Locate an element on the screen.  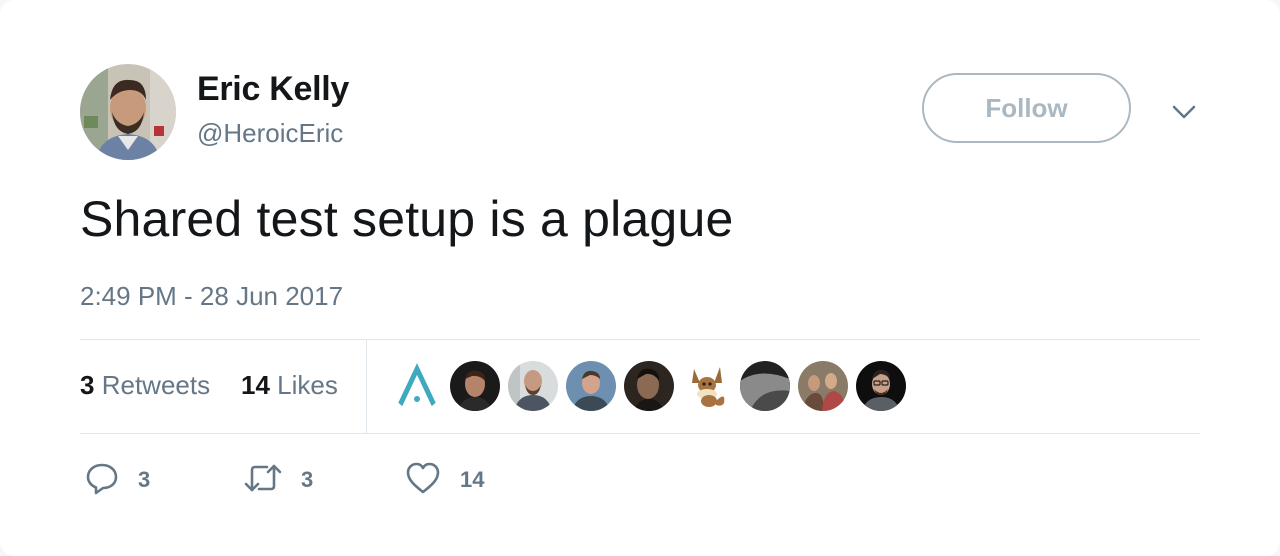
stats-bottom-divider is located at coordinates (640, 433).